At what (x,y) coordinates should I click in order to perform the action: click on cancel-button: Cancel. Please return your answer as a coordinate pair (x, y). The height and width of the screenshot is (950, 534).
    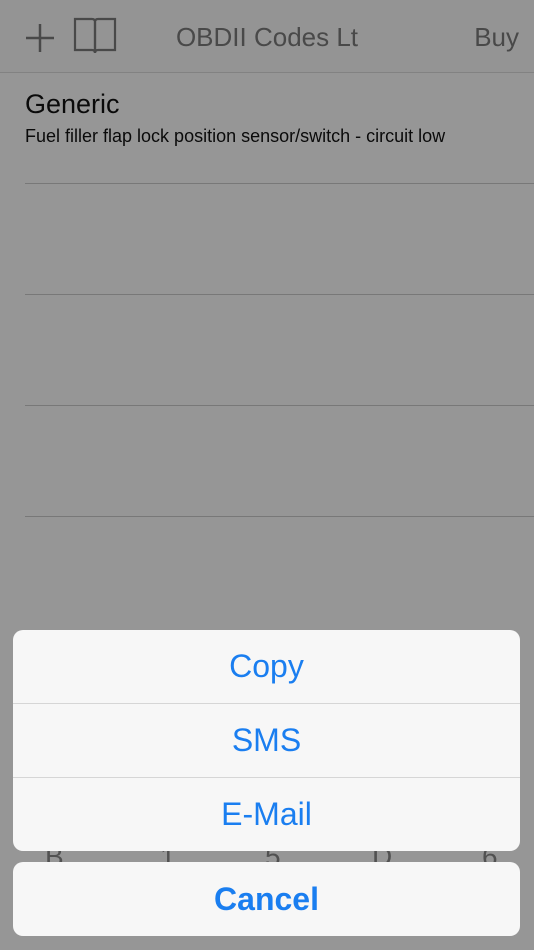
    Looking at the image, I should click on (266, 899).